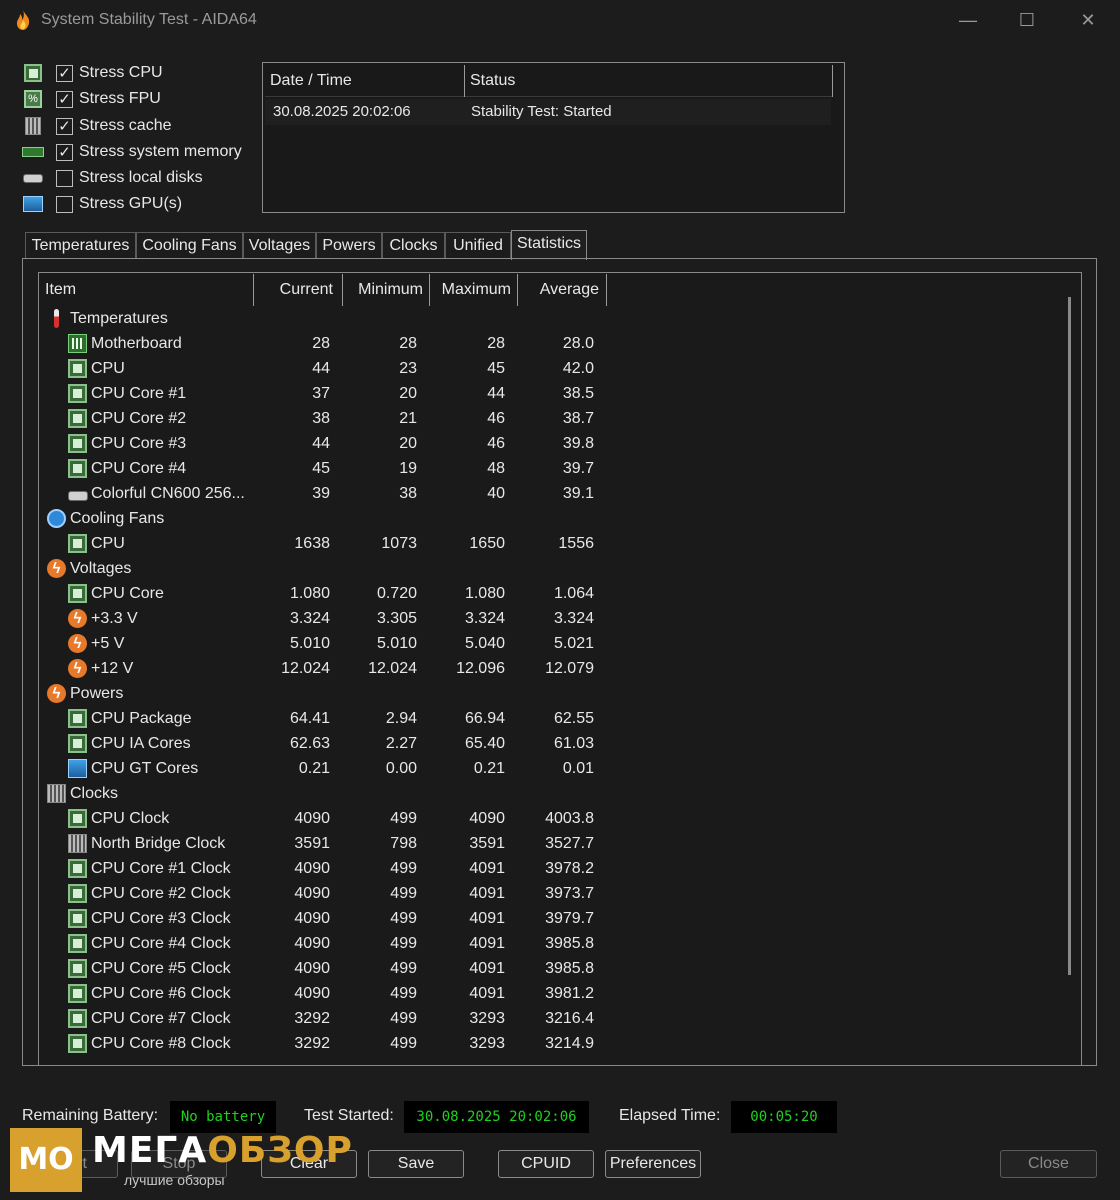  Describe the element at coordinates (549, 793) in the screenshot. I see `group-row: Clocks` at that location.